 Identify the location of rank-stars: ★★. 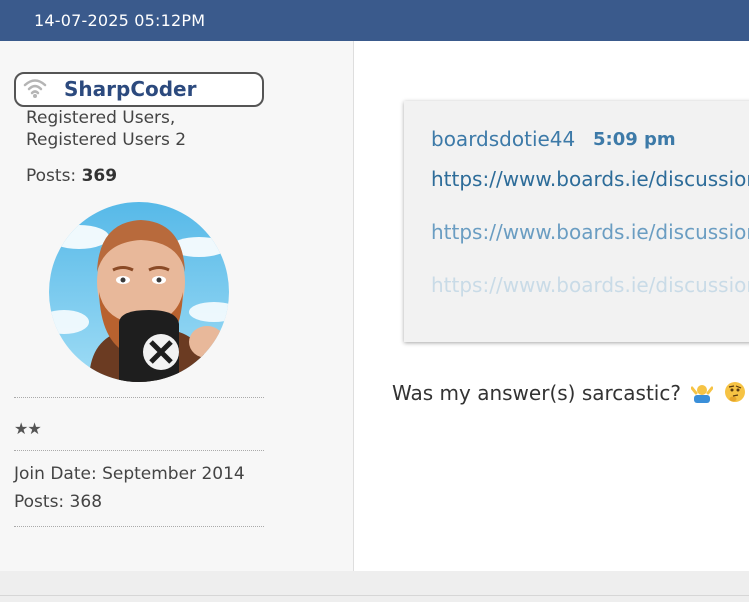
(28, 428).